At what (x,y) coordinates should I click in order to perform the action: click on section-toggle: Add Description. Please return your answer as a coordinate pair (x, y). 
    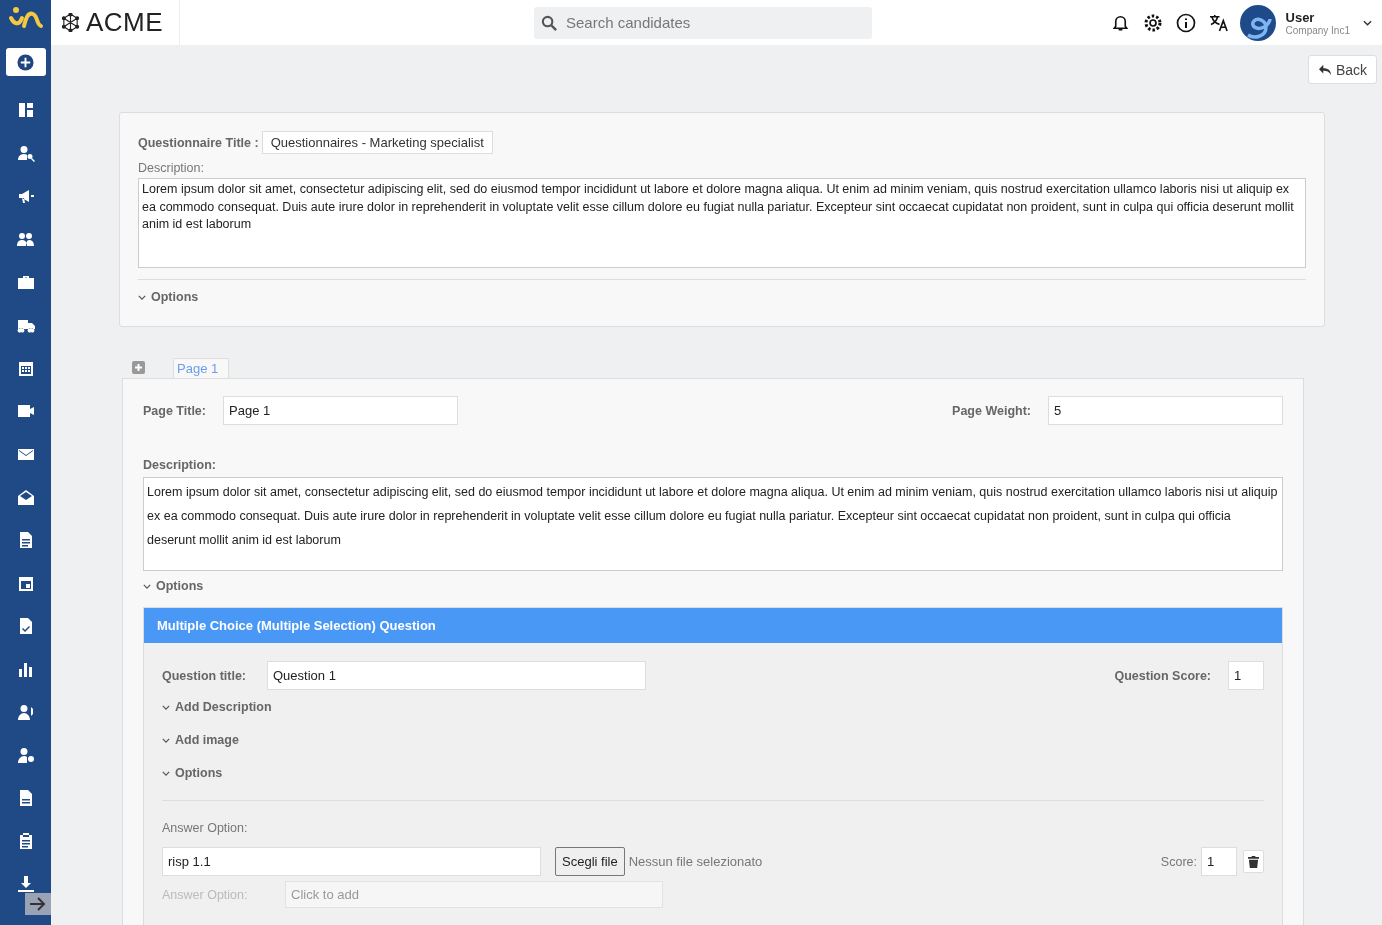
    Looking at the image, I should click on (217, 707).